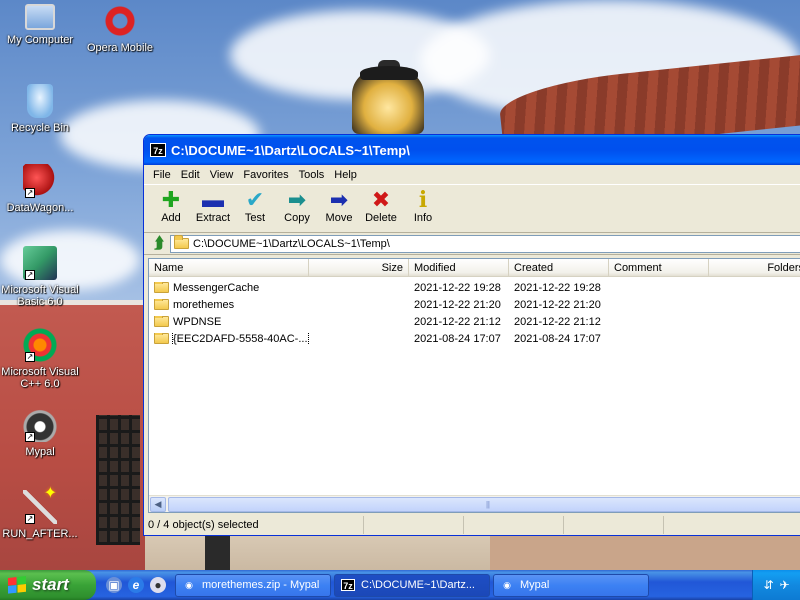 This screenshot has width=800, height=600. Describe the element at coordinates (229, 321) in the screenshot. I see `file-name-cell: WPDNSE` at that location.